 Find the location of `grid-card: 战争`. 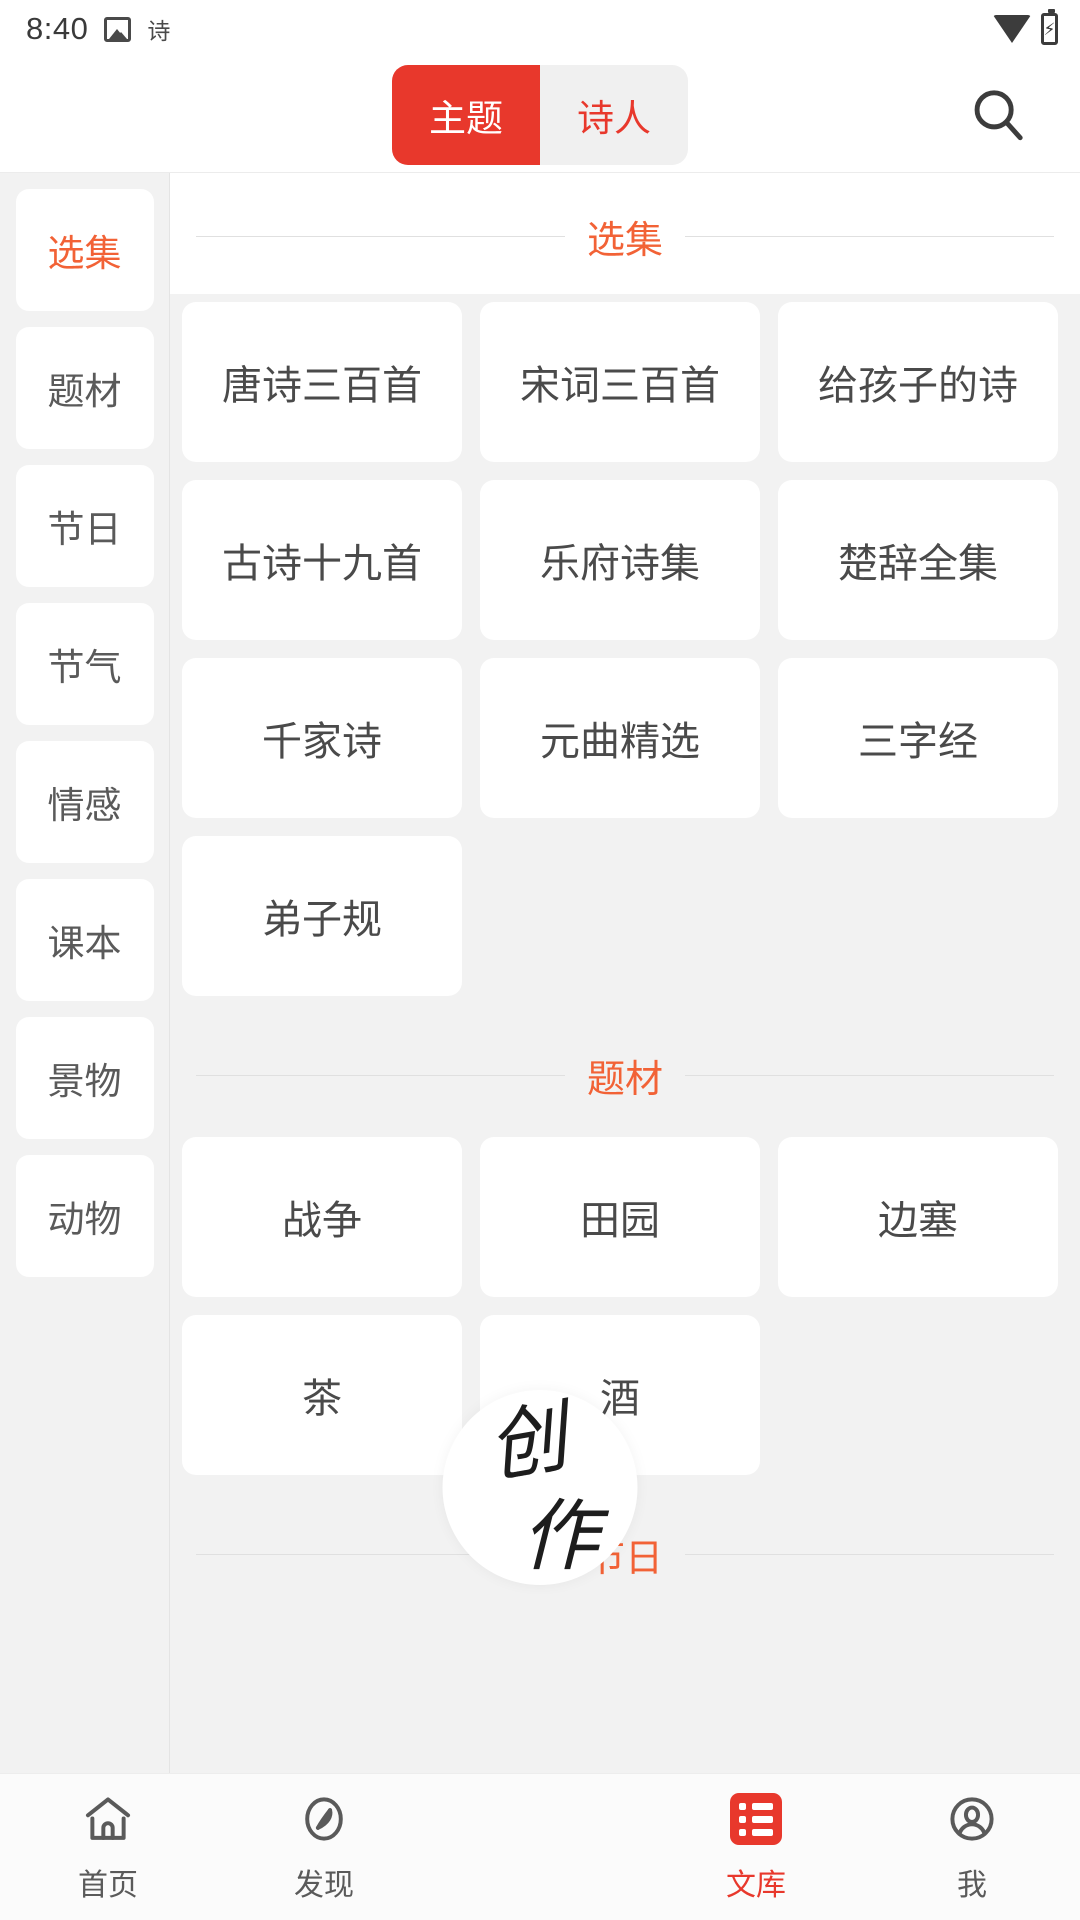

grid-card: 战争 is located at coordinates (322, 1217).